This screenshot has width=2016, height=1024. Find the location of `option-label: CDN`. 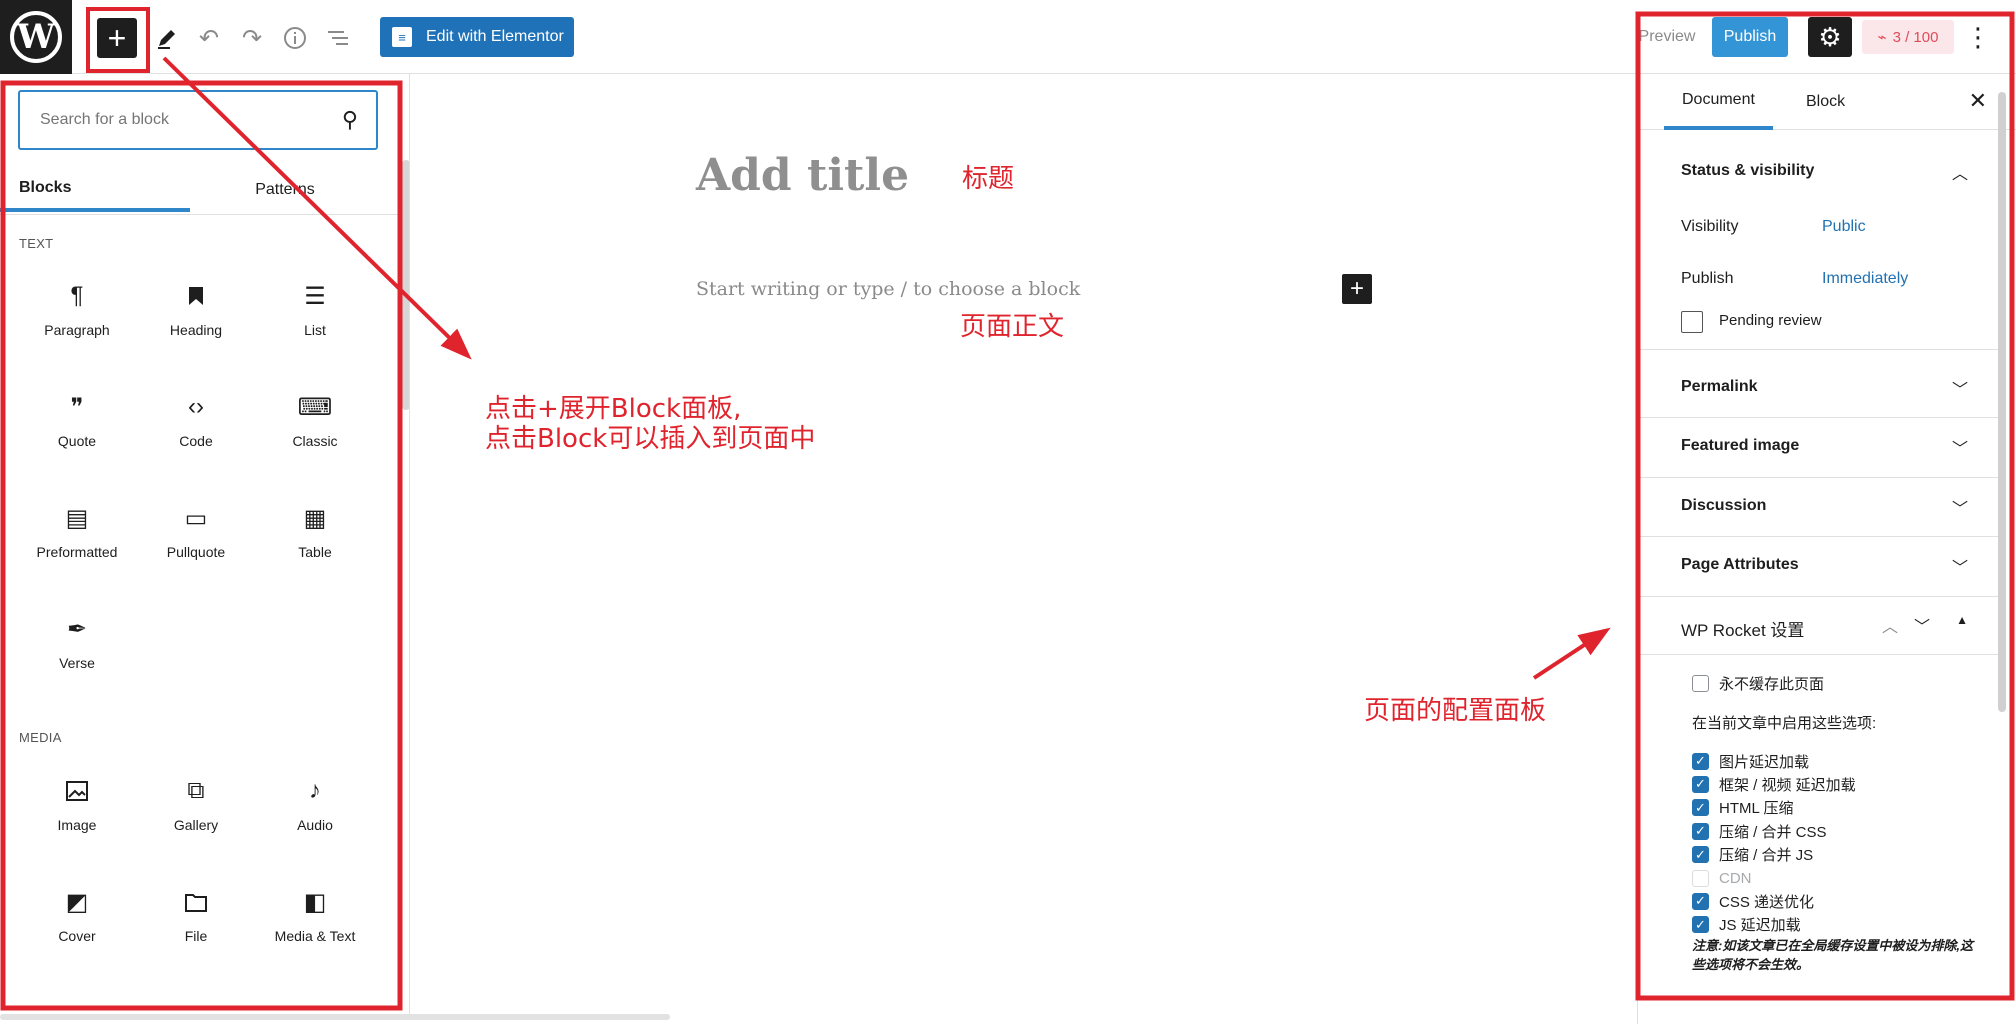

option-label: CDN is located at coordinates (1735, 878).